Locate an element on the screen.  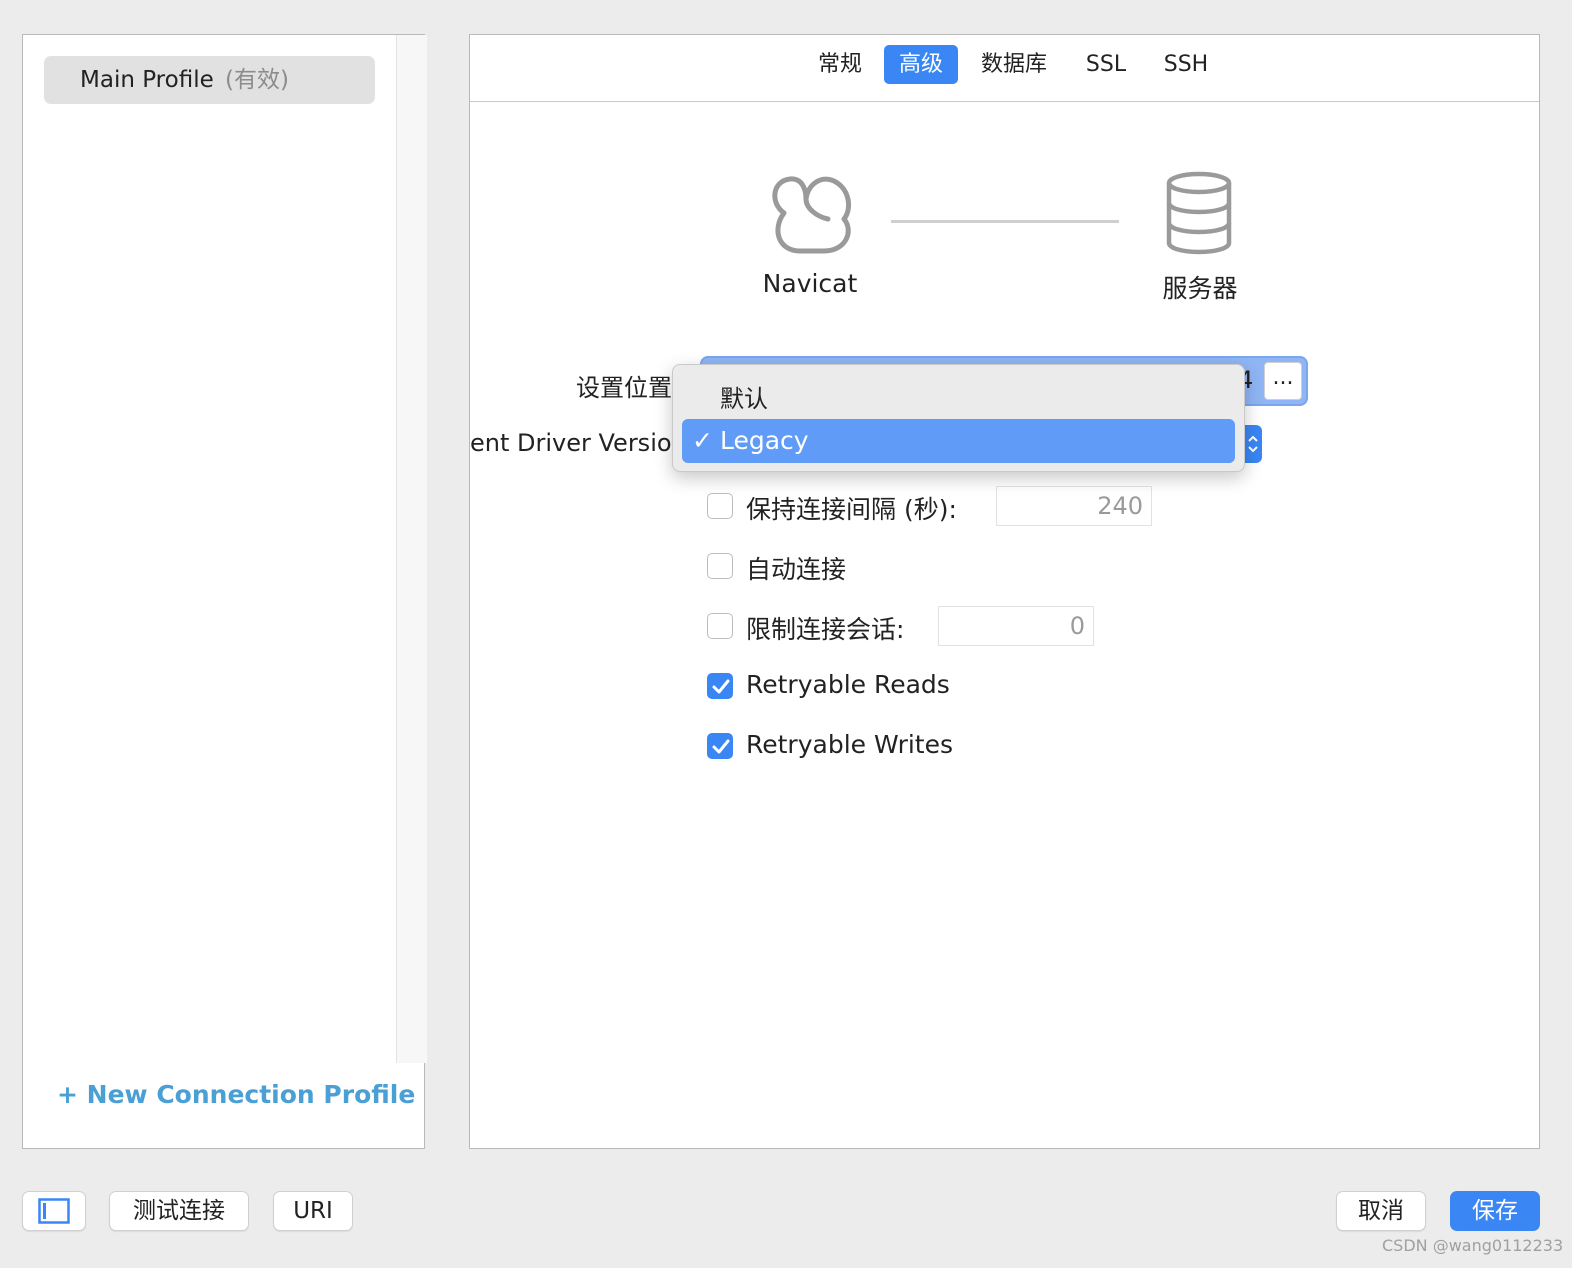
menu-item-legacy-label: Legacy is located at coordinates (764, 440).